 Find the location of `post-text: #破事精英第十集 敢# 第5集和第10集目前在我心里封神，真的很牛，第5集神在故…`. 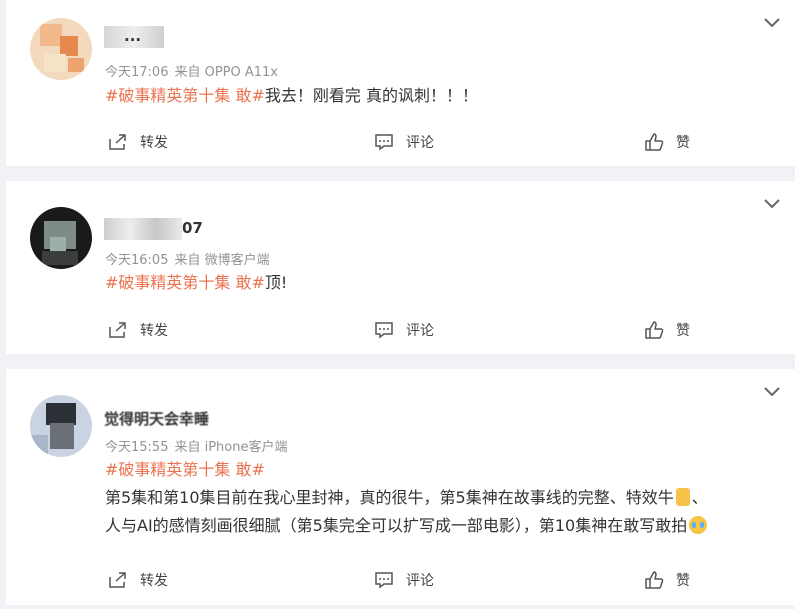

post-text: #破事精英第十集 敢# 第5集和第10集目前在我心里封神，真的很牛，第5集神在故… is located at coordinates (440, 498).